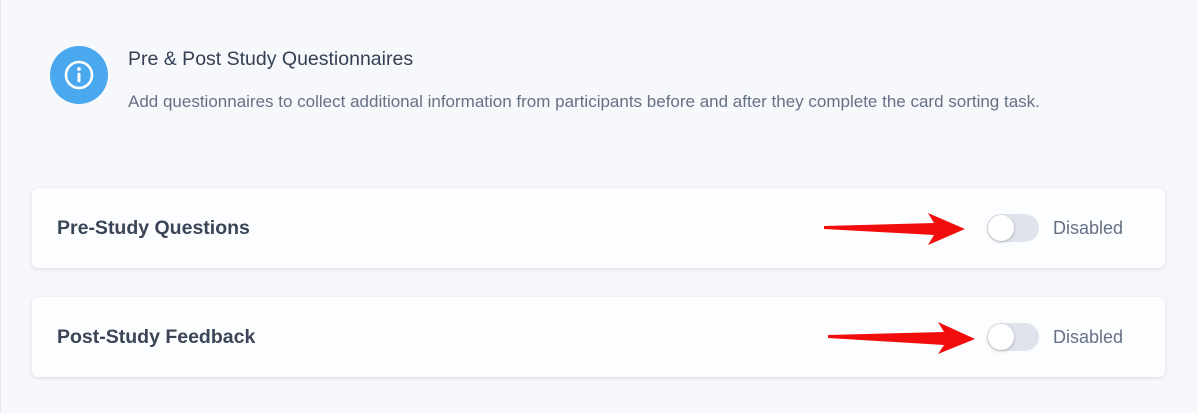 This screenshot has width=1198, height=413. Describe the element at coordinates (79, 75) in the screenshot. I see `info-icon` at that location.